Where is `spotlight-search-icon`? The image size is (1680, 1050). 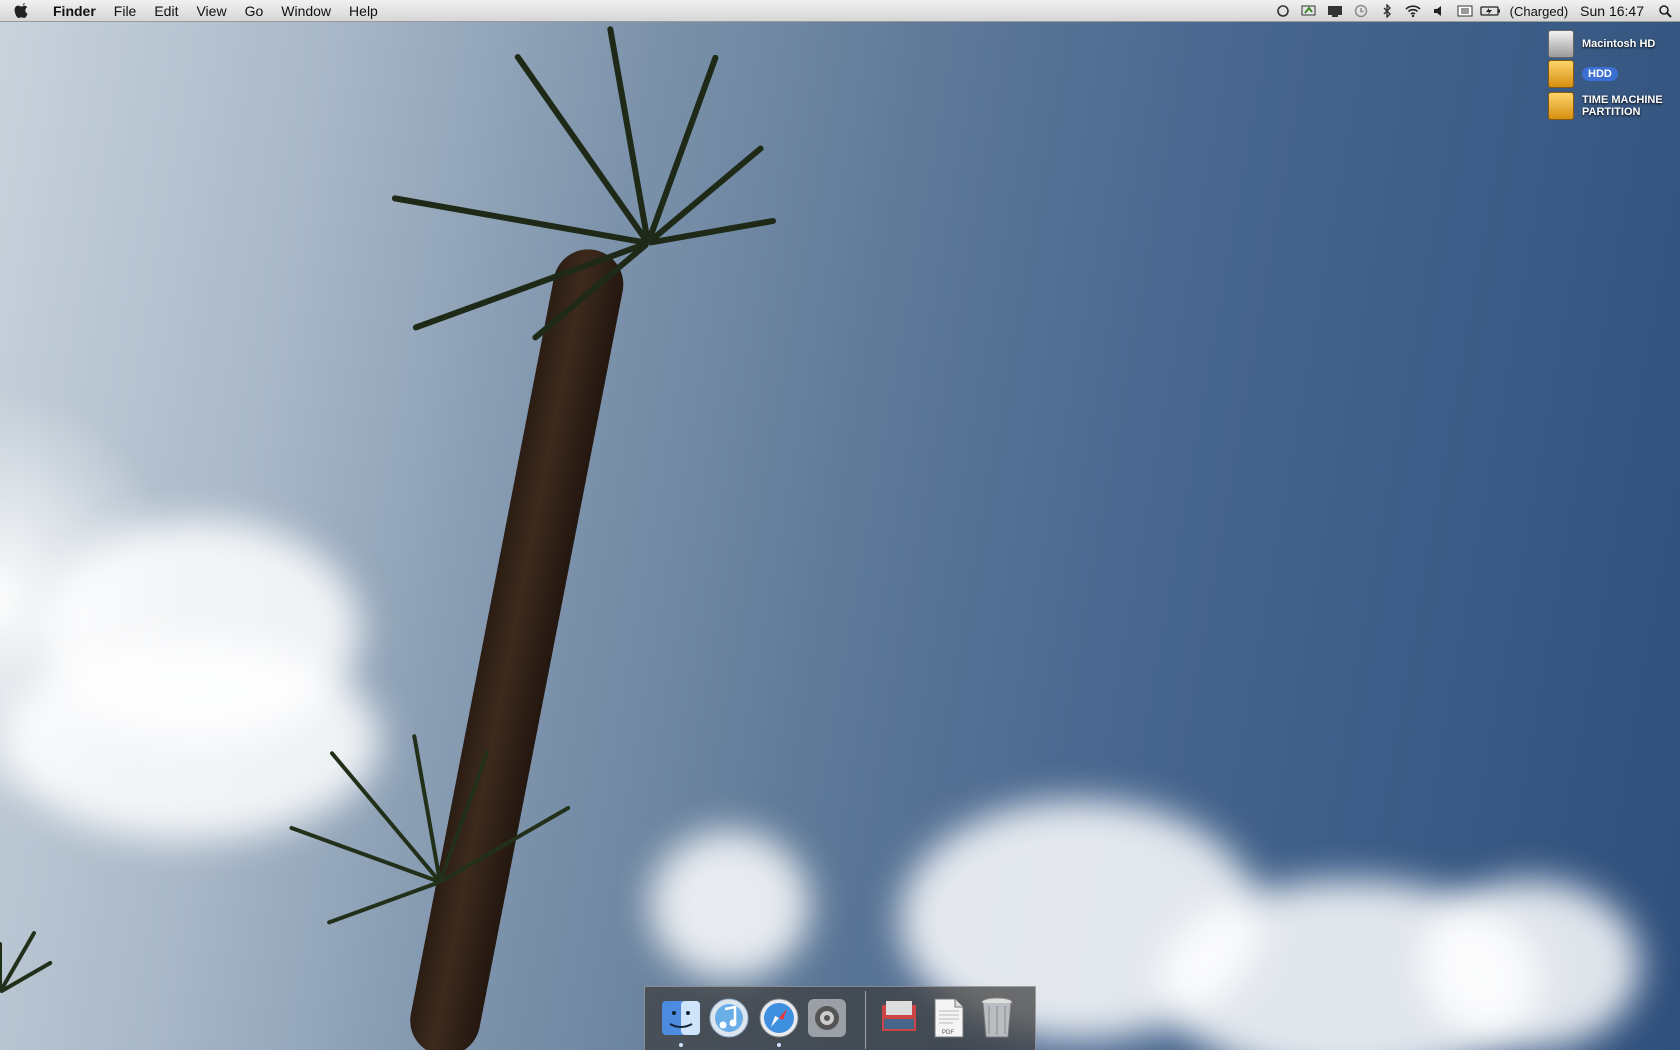 spotlight-search-icon is located at coordinates (1665, 11).